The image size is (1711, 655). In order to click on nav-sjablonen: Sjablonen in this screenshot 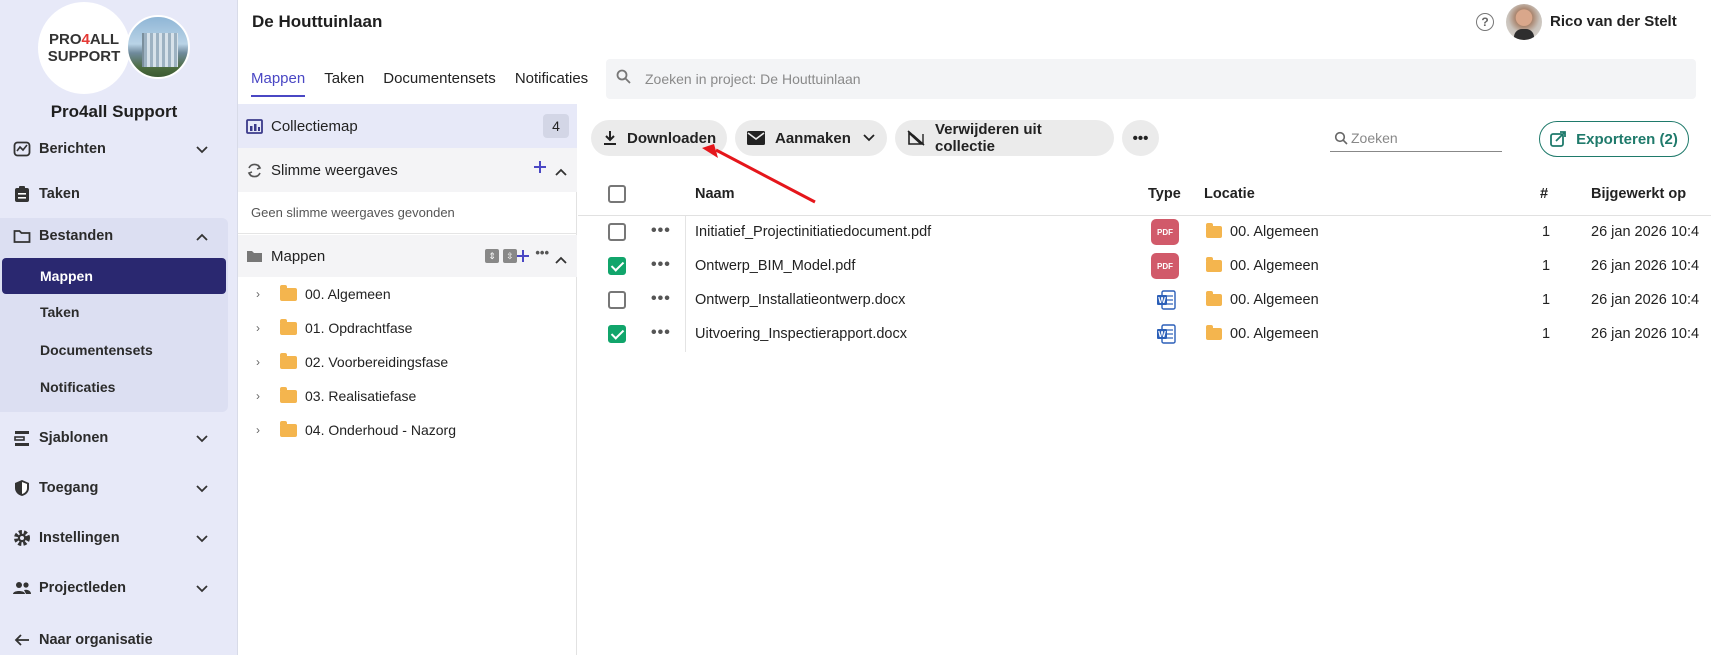, I will do `click(114, 438)`.